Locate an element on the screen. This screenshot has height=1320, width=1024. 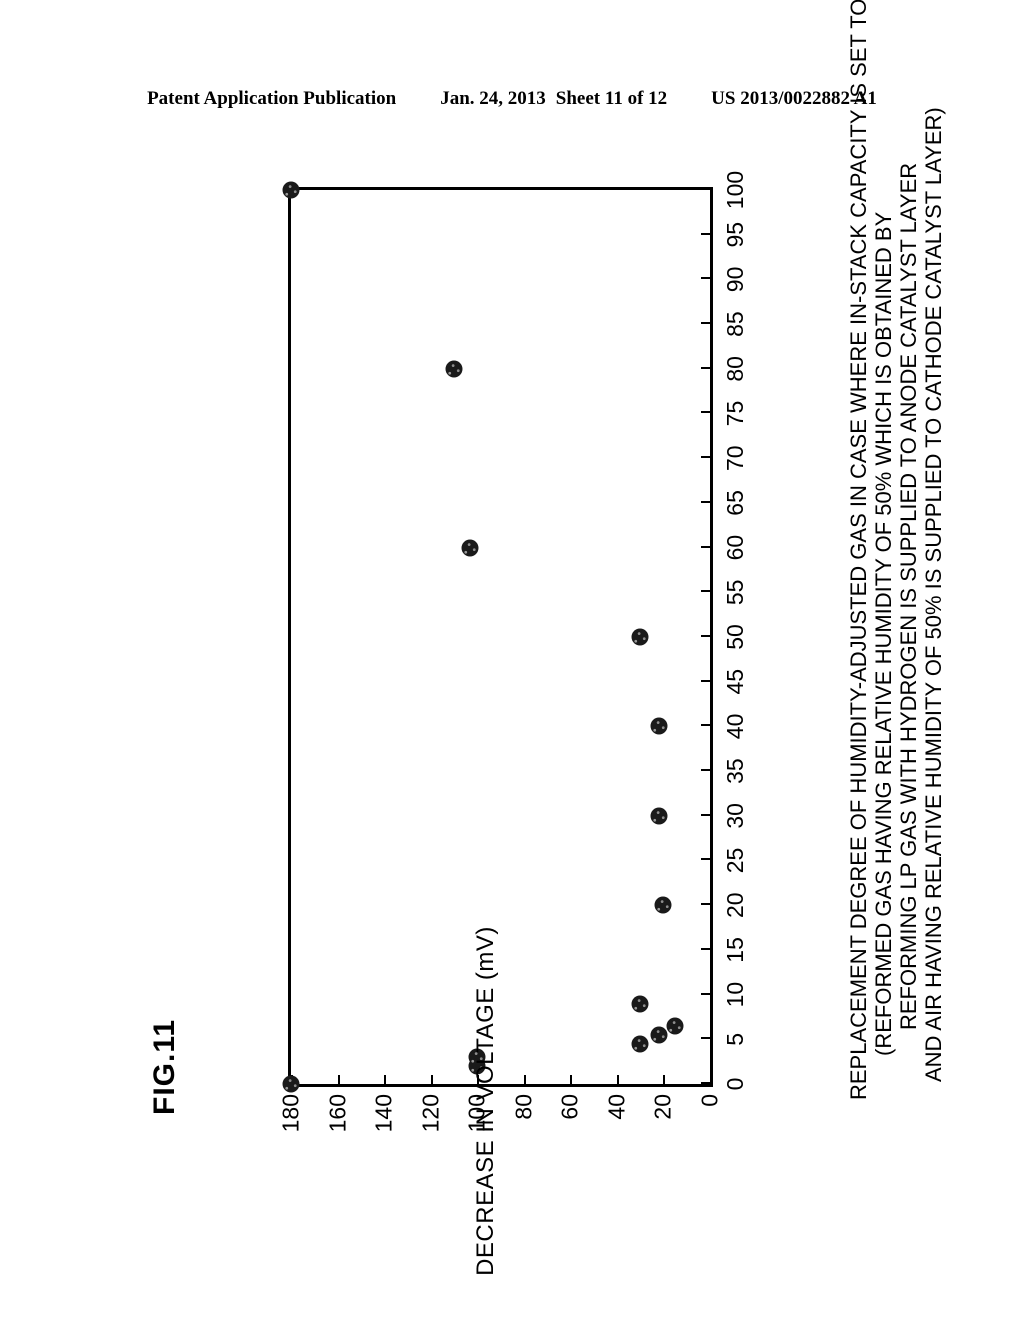
y-tick-label: 0 is located at coordinates (709, 1100).